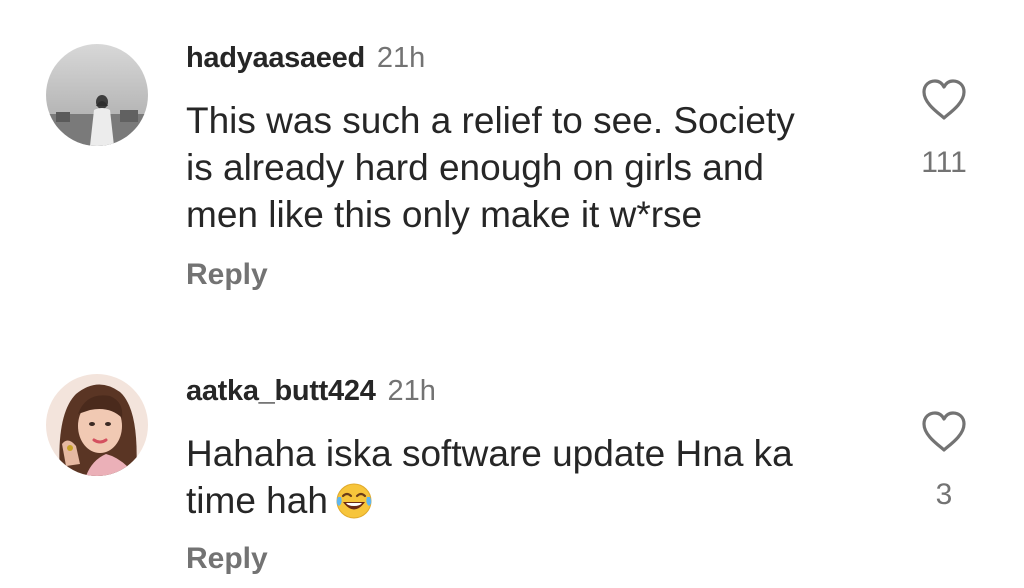 Image resolution: width=1024 pixels, height=588 pixels. I want to click on username-link: hadyaasaeed, so click(275, 58).